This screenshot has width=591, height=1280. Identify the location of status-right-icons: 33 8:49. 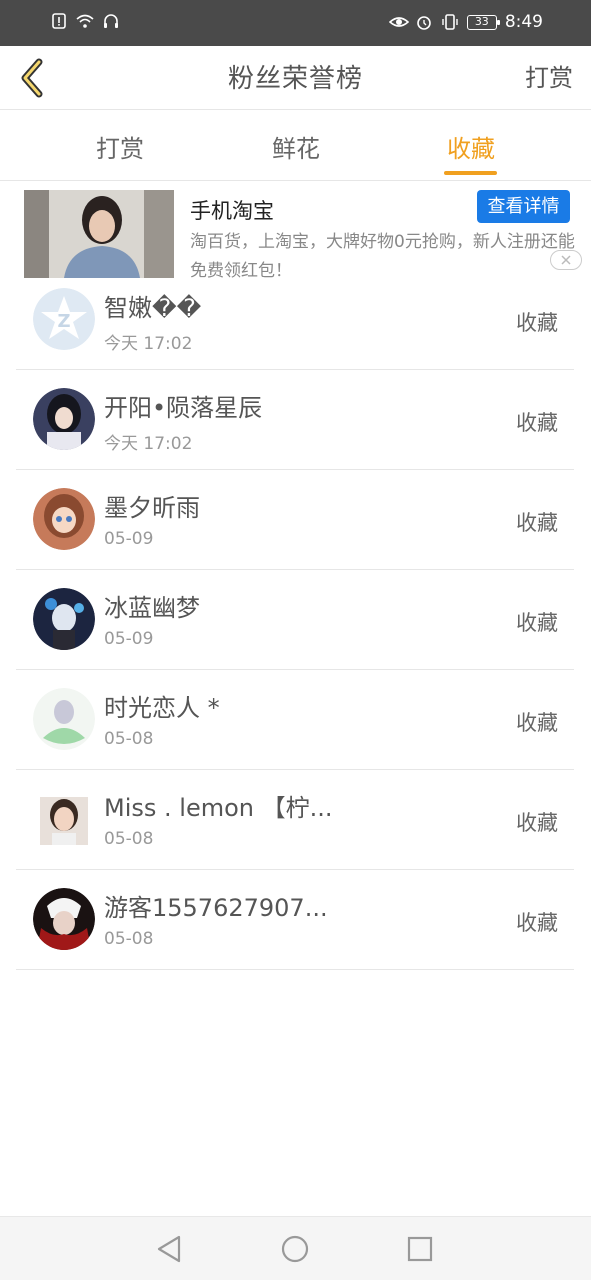
(465, 22).